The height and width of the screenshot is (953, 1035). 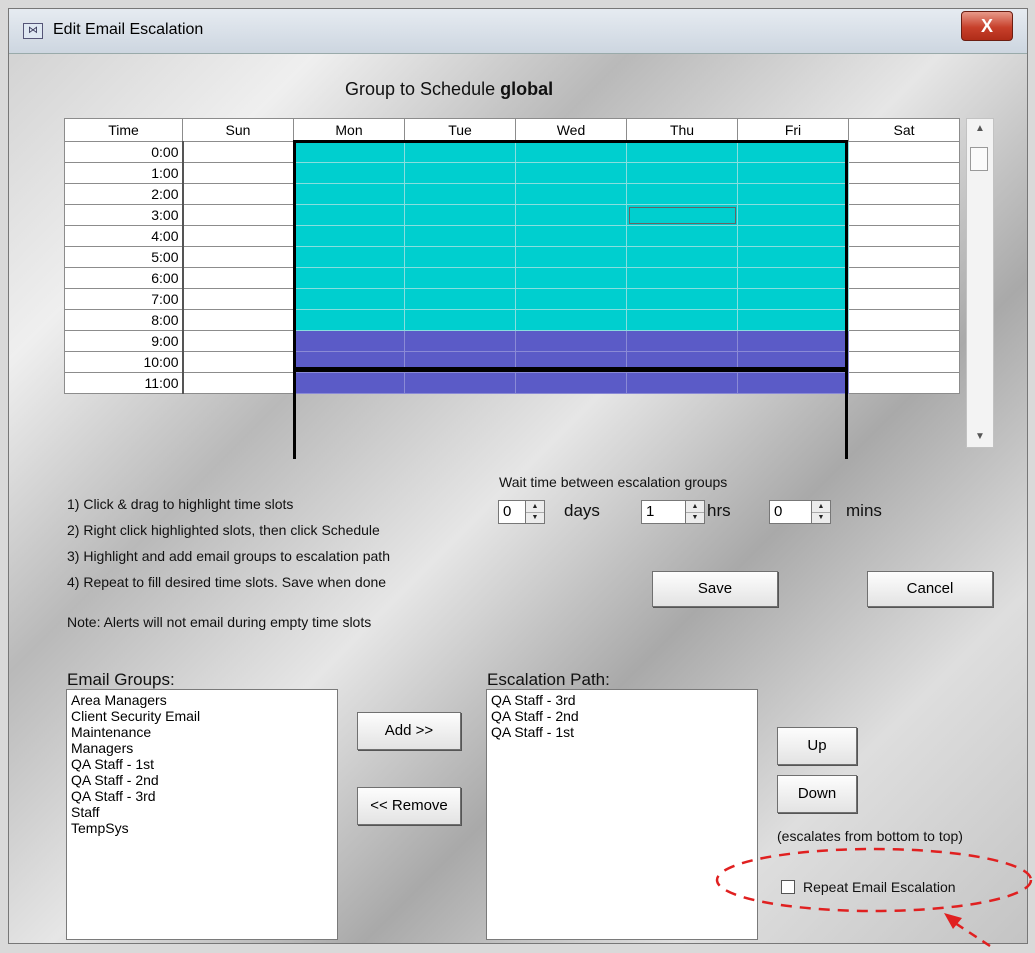 What do you see at coordinates (980, 283) in the screenshot?
I see `schedule-scrollbar: ▲ ▼` at bounding box center [980, 283].